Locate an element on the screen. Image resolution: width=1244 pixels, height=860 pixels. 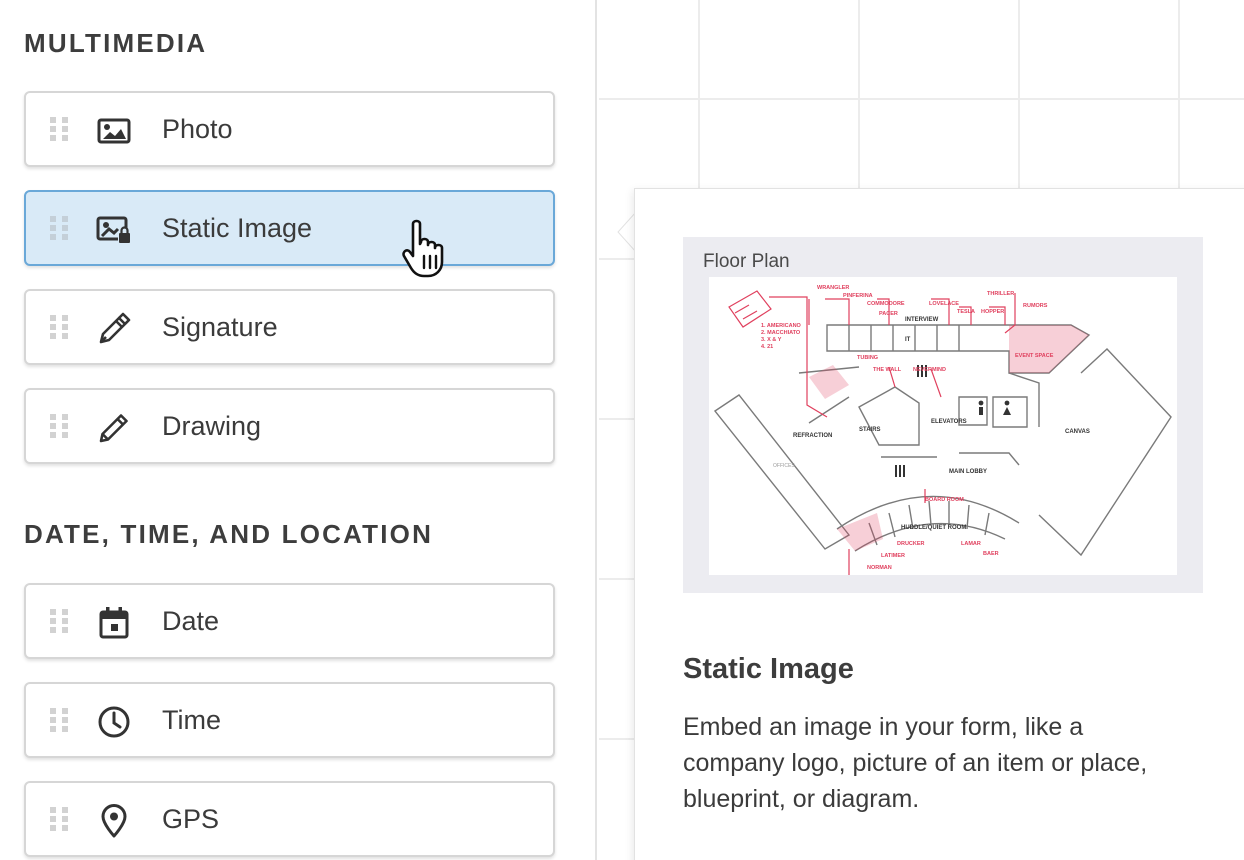
svg-text: LATIMER is located at coordinates (893, 556).